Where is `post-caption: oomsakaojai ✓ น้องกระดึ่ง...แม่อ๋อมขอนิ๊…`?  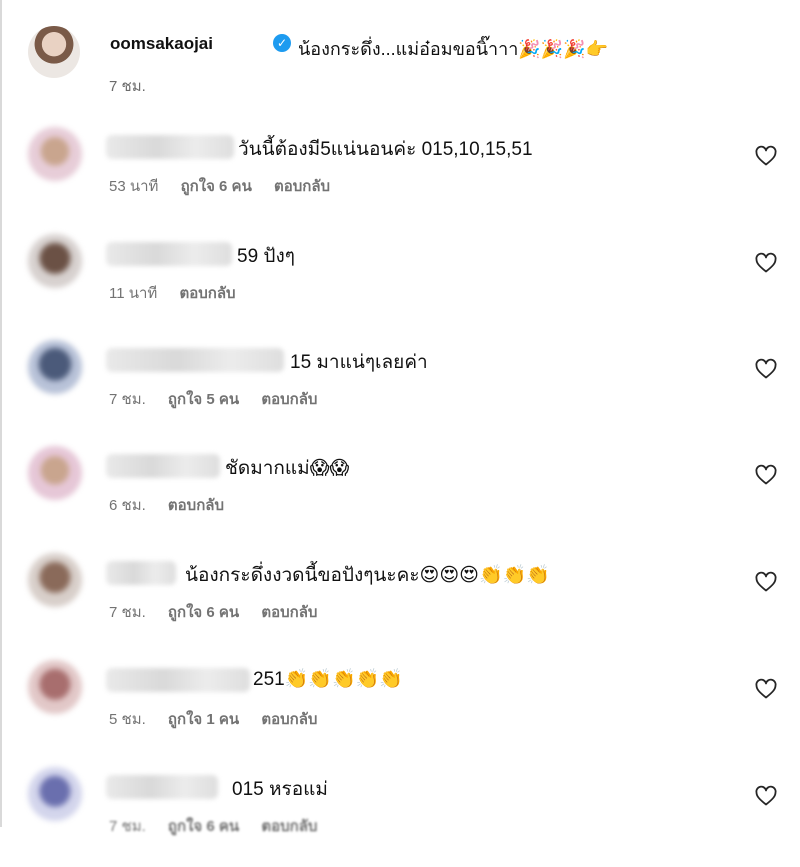 post-caption: oomsakaojai ✓ น้องกระดึ่ง...แม่อ๋อมขอนิ๊… is located at coordinates (408, 66).